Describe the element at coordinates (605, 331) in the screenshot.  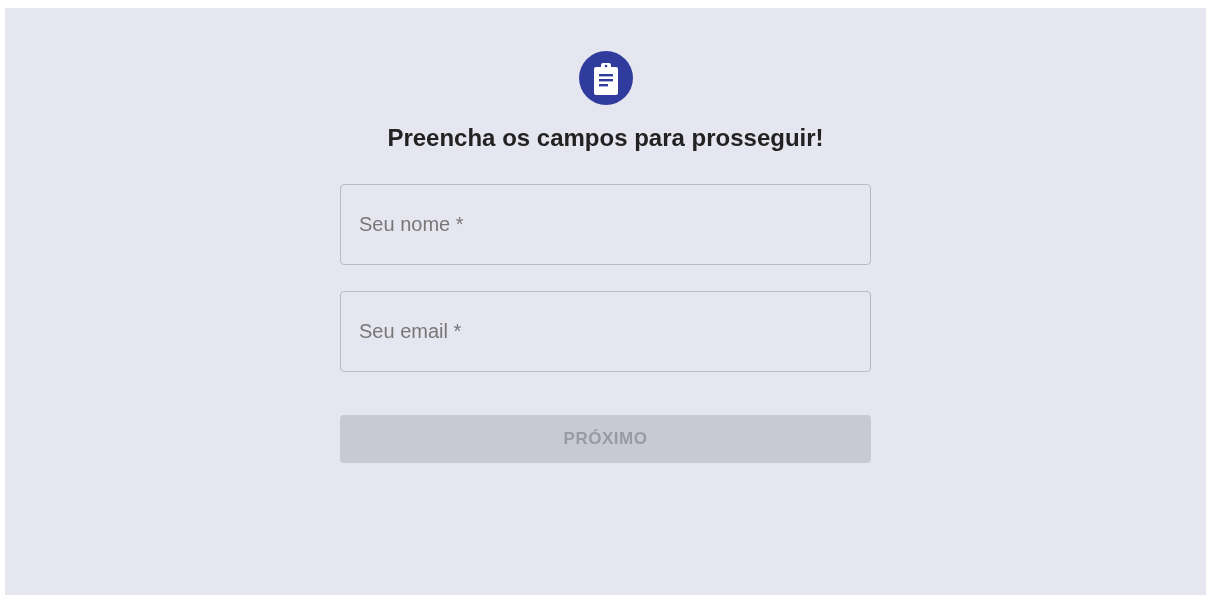
I see `input-field: Seu email *` at that location.